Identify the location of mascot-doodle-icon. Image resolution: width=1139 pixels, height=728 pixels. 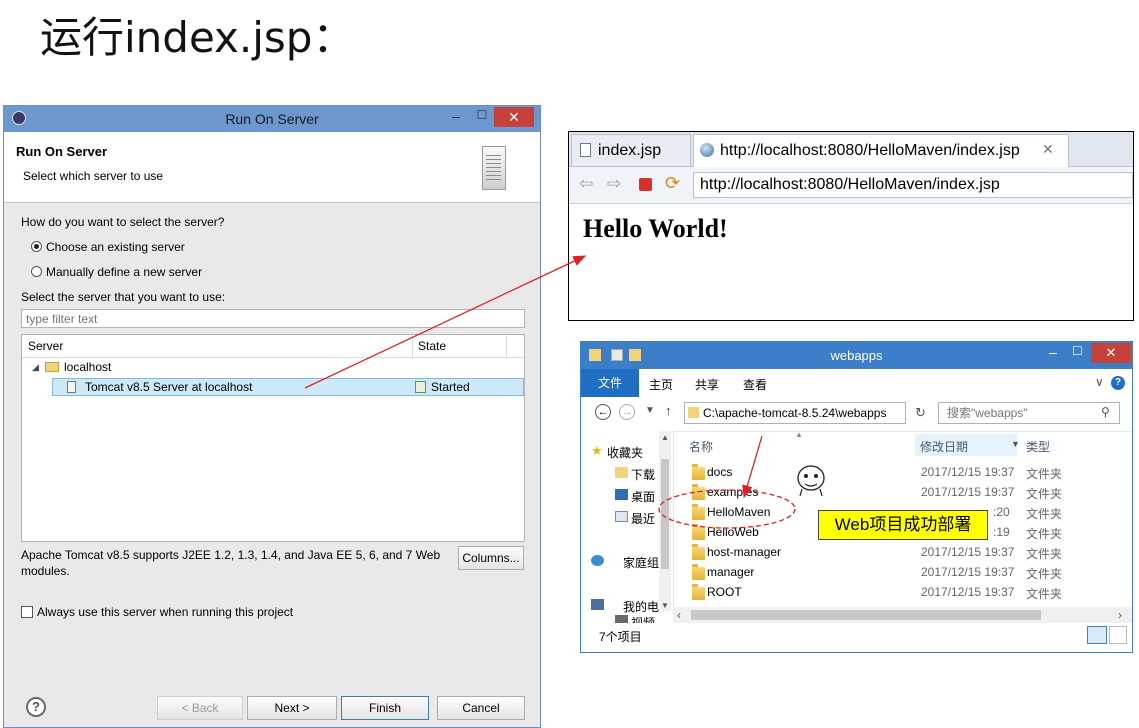
(811, 481).